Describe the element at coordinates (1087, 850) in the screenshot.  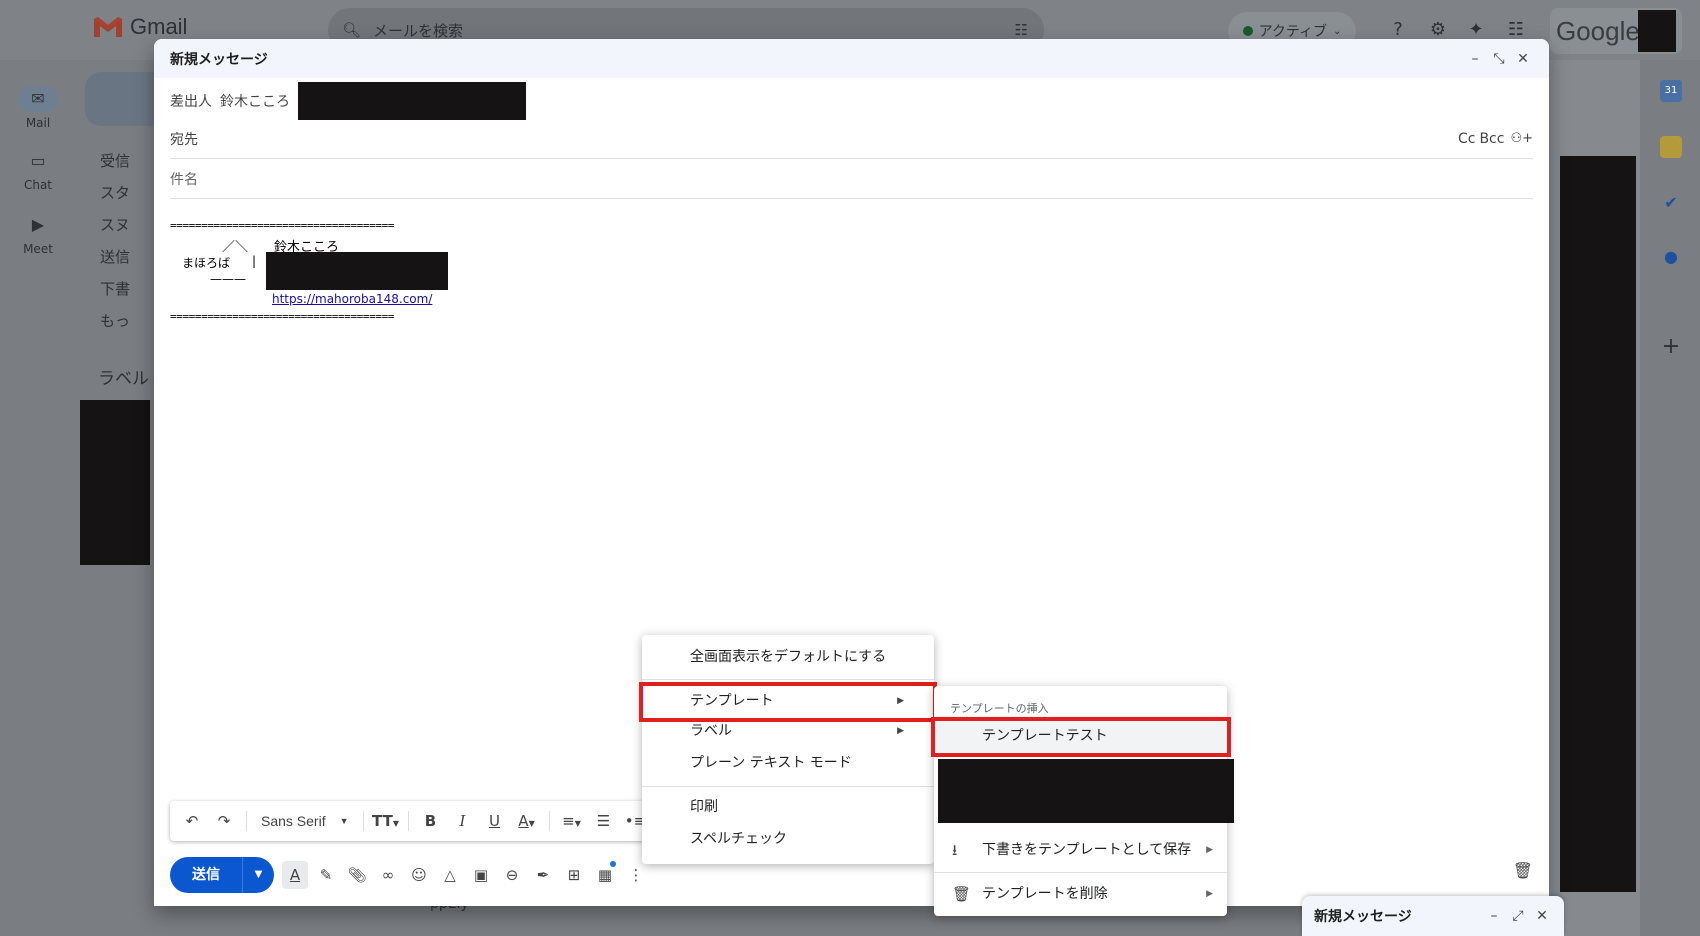
I see `menu-item-label: 下書きをテンプレートとして保存` at that location.